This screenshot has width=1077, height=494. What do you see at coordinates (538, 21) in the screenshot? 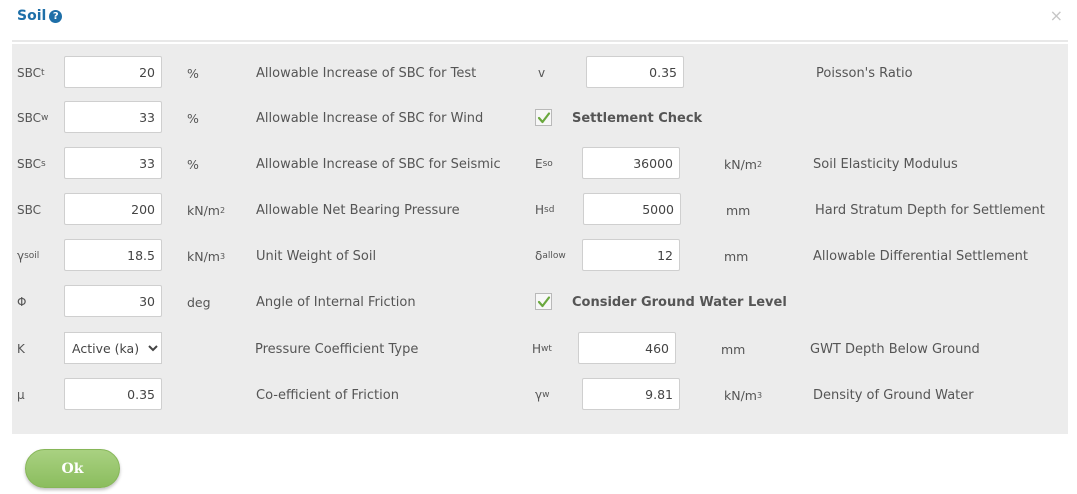
I see `dialog-header: Soil? ×` at bounding box center [538, 21].